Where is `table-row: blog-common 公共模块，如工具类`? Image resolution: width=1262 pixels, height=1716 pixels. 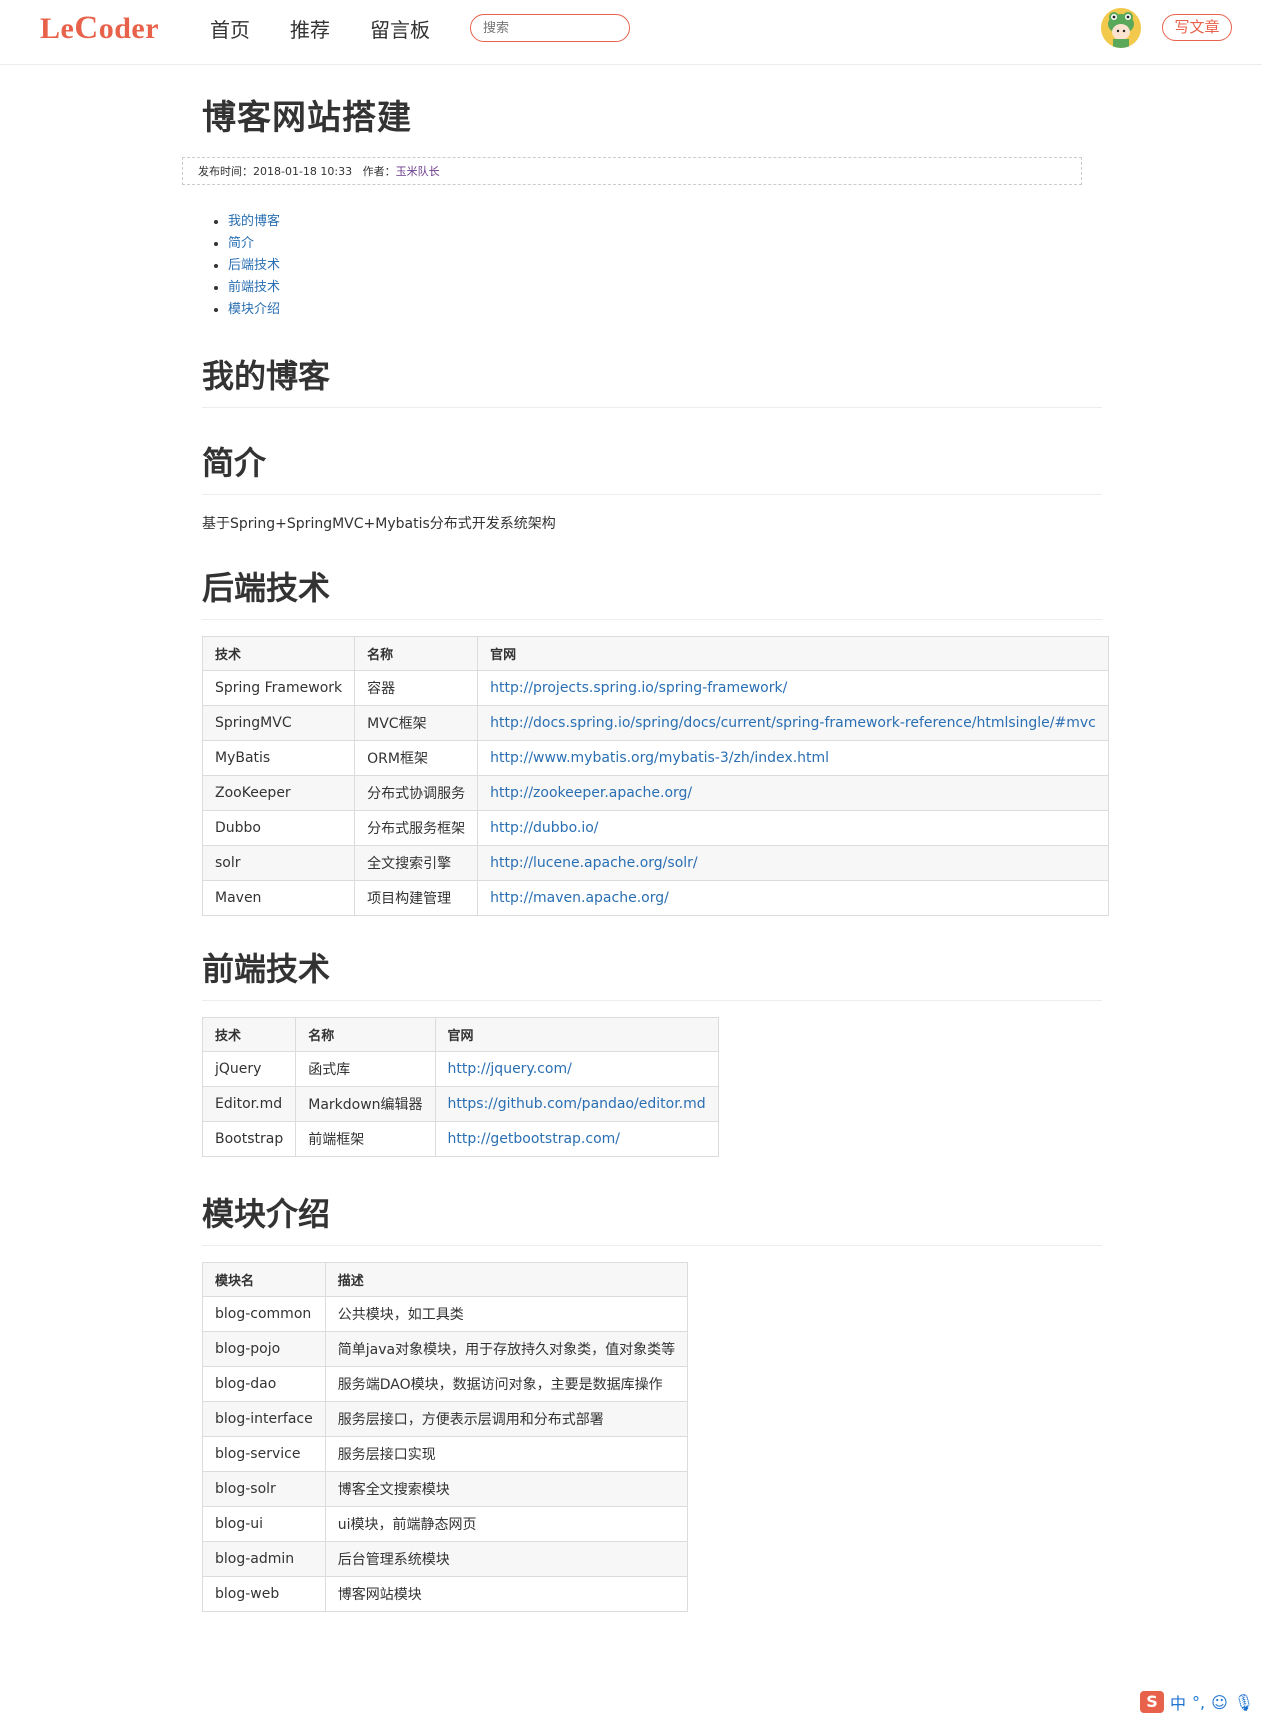
table-row: blog-common 公共模块，如工具类 is located at coordinates (445, 1314).